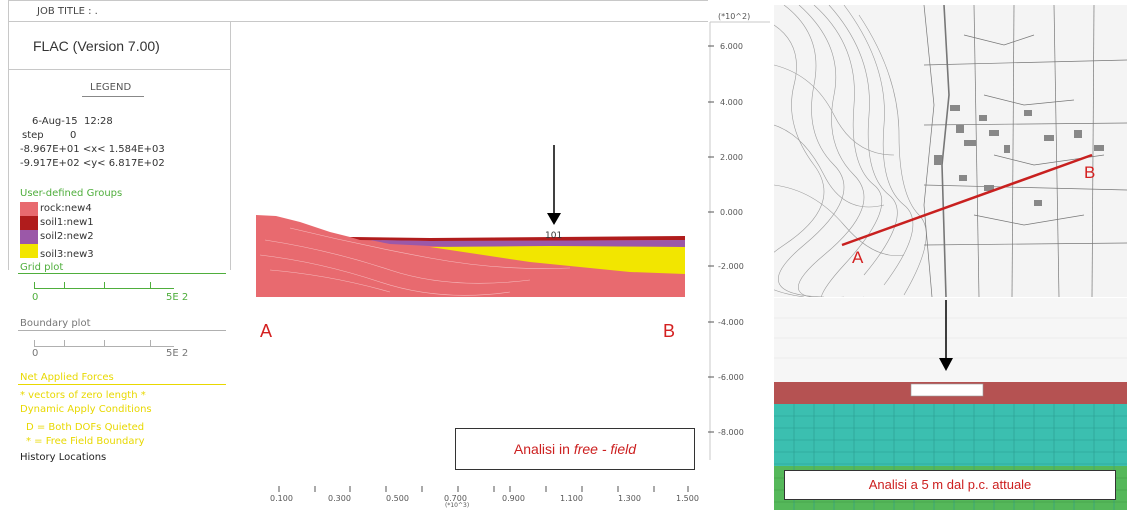  What do you see at coordinates (92, 163) in the screenshot?
I see `legend-y-range: -9.917E+02 <y< 6.817E+02` at bounding box center [92, 163].